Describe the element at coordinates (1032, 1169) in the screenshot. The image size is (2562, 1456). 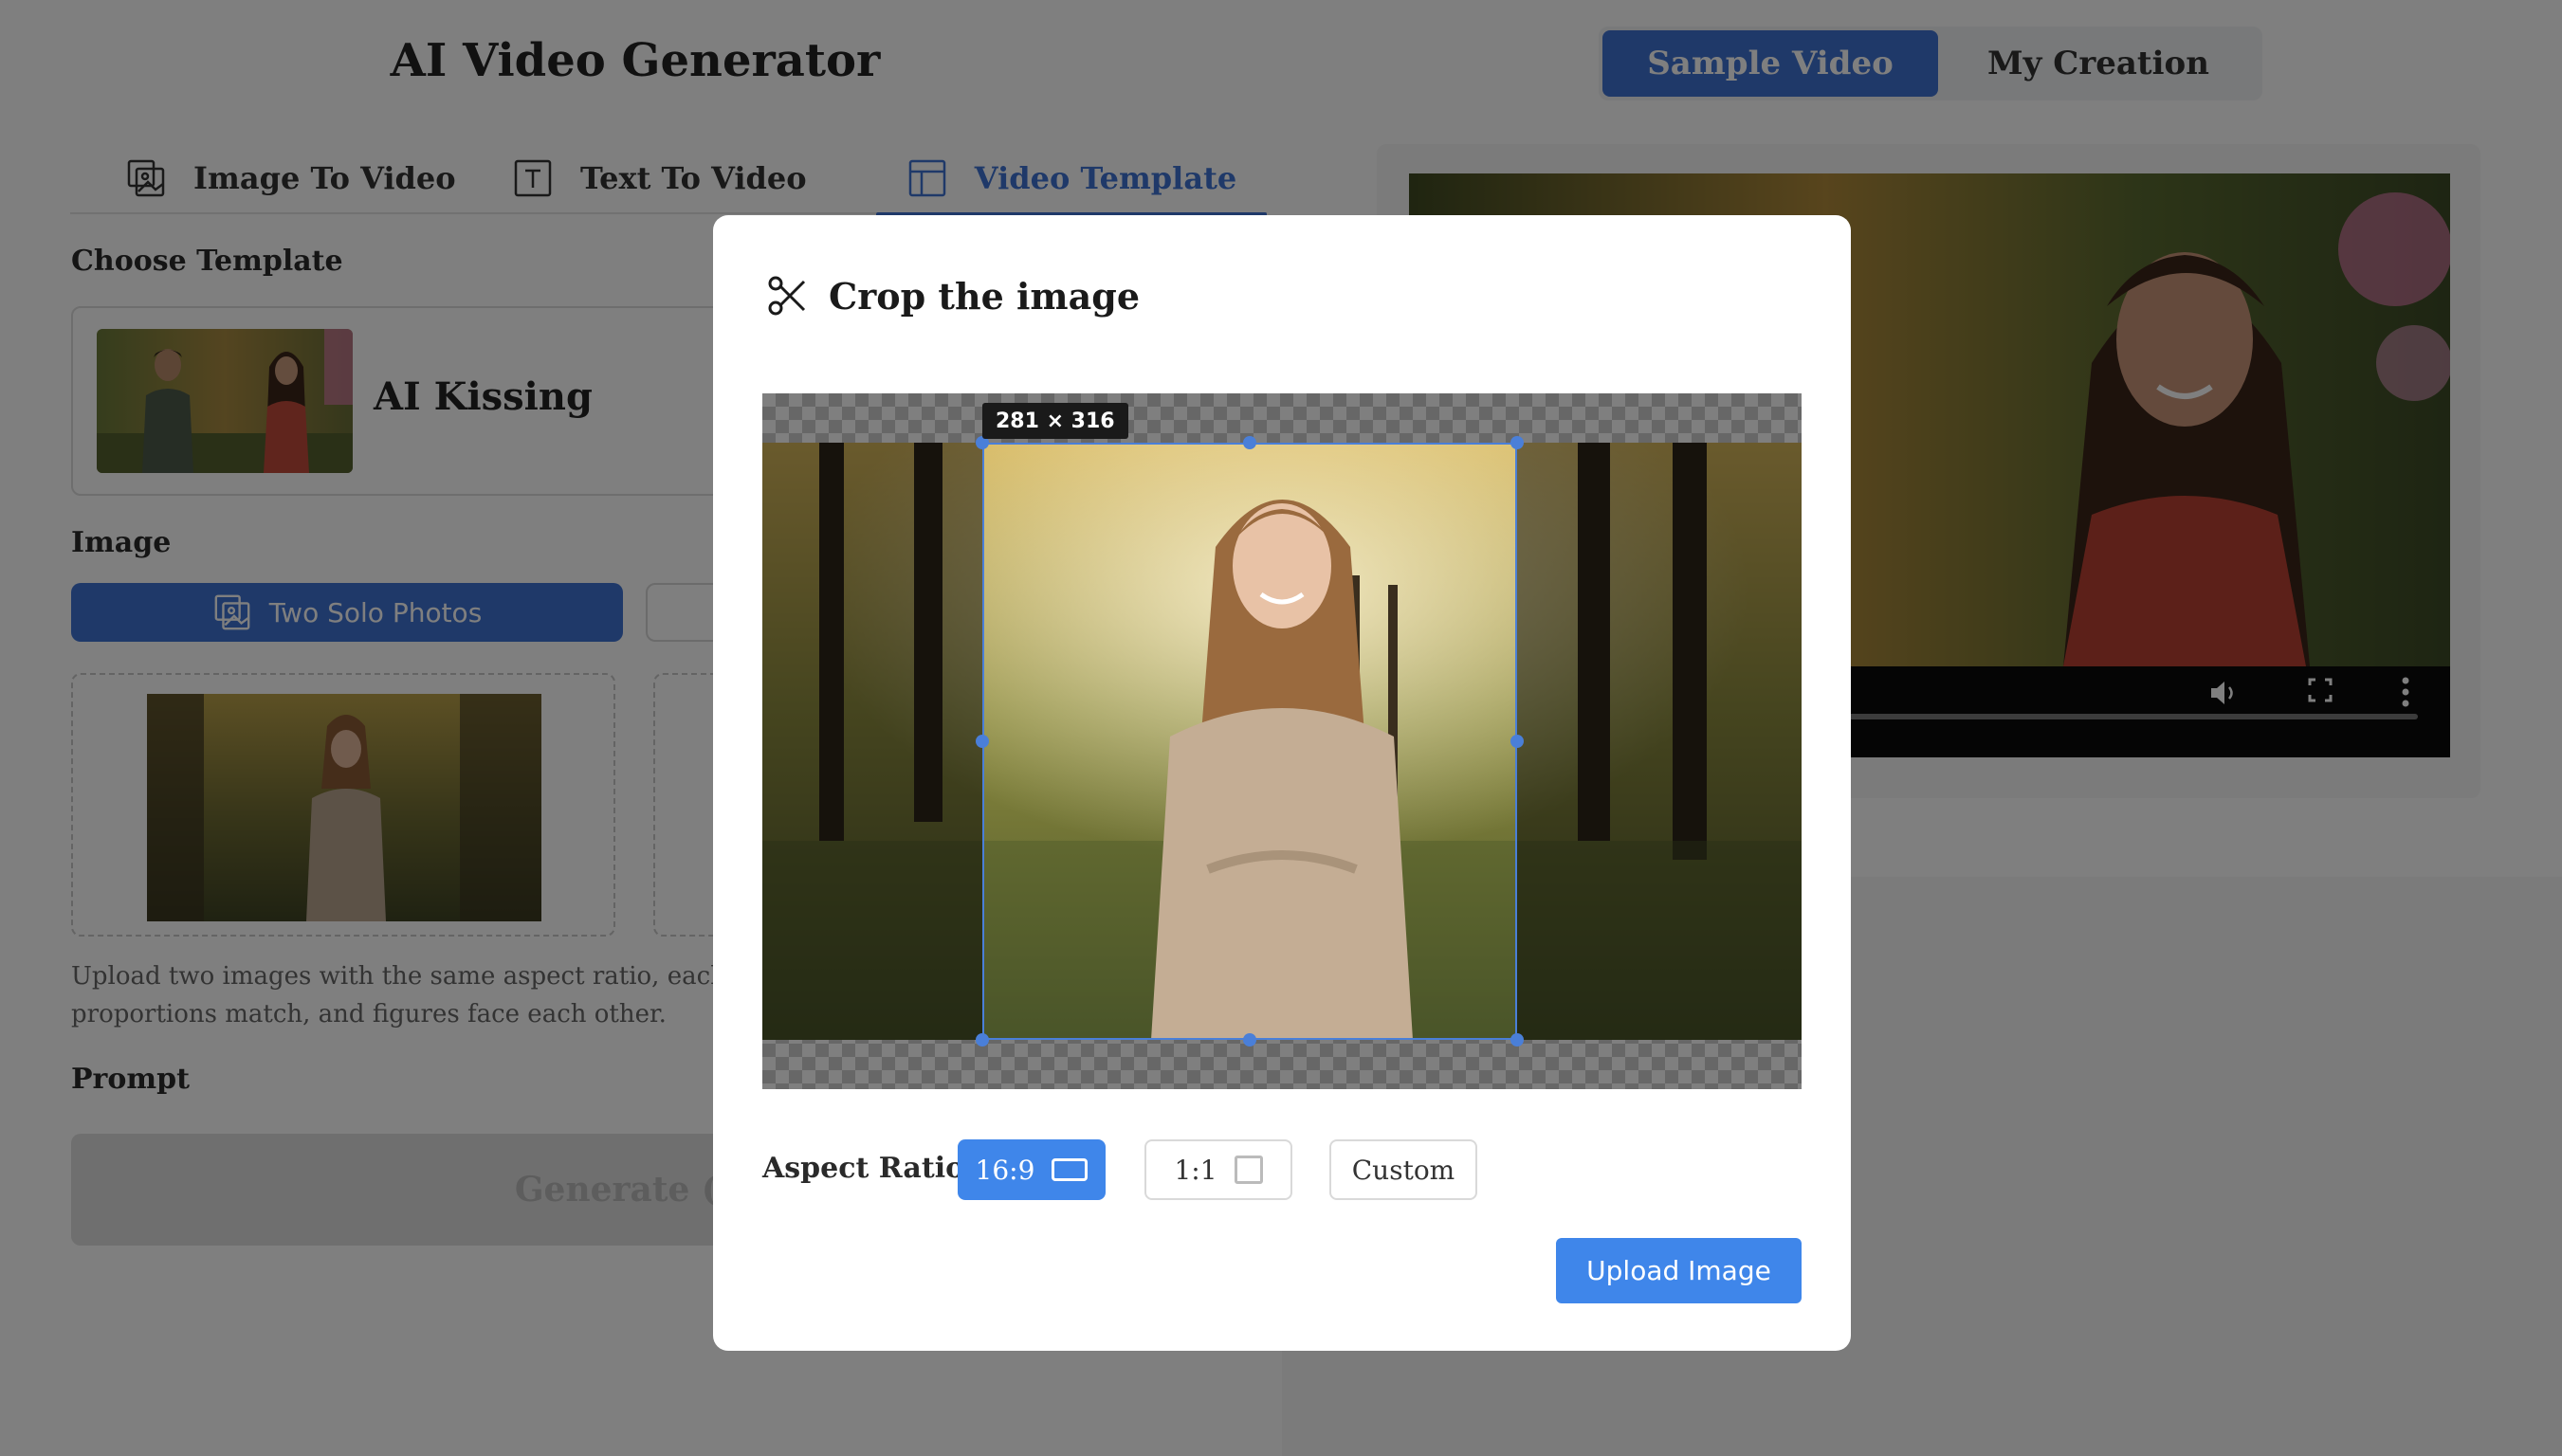
I see `aspect-16-9-button: 16:9` at that location.